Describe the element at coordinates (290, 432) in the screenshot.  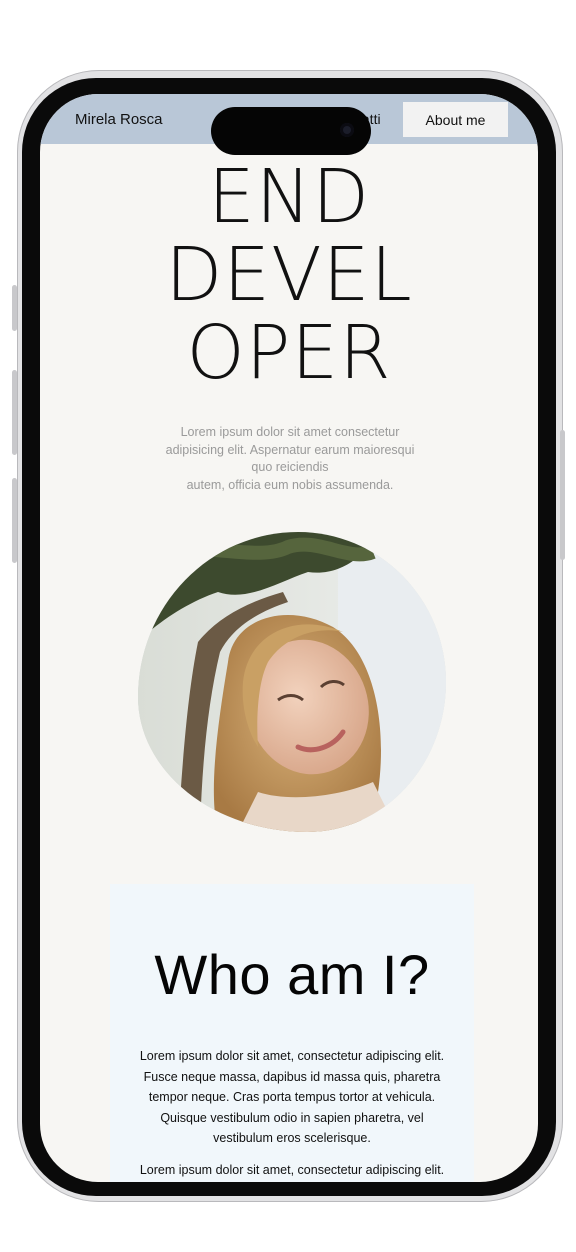
I see `hero-description-line: Lorem ipsum dolor sit amet consectetur` at that location.